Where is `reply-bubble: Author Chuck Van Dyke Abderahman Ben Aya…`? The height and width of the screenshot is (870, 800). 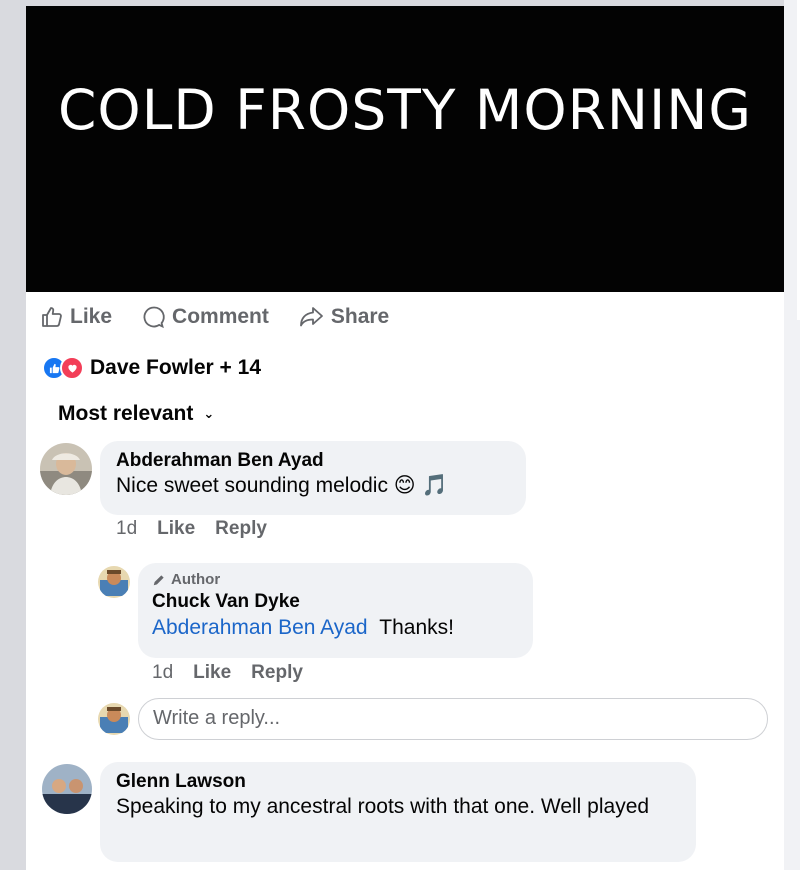 reply-bubble: Author Chuck Van Dyke Abderahman Ben Aya… is located at coordinates (335, 610).